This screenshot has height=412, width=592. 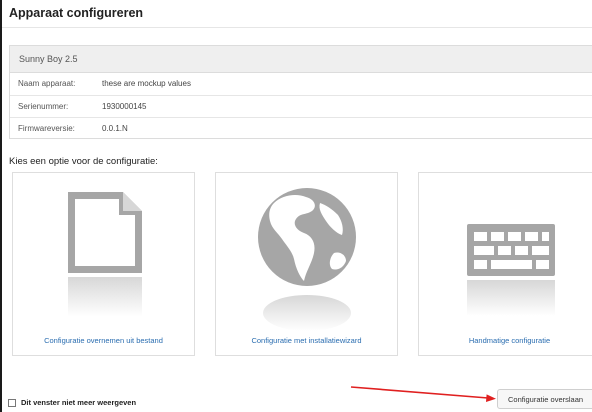 I want to click on annotation-arrow-icon, so click(x=423, y=394).